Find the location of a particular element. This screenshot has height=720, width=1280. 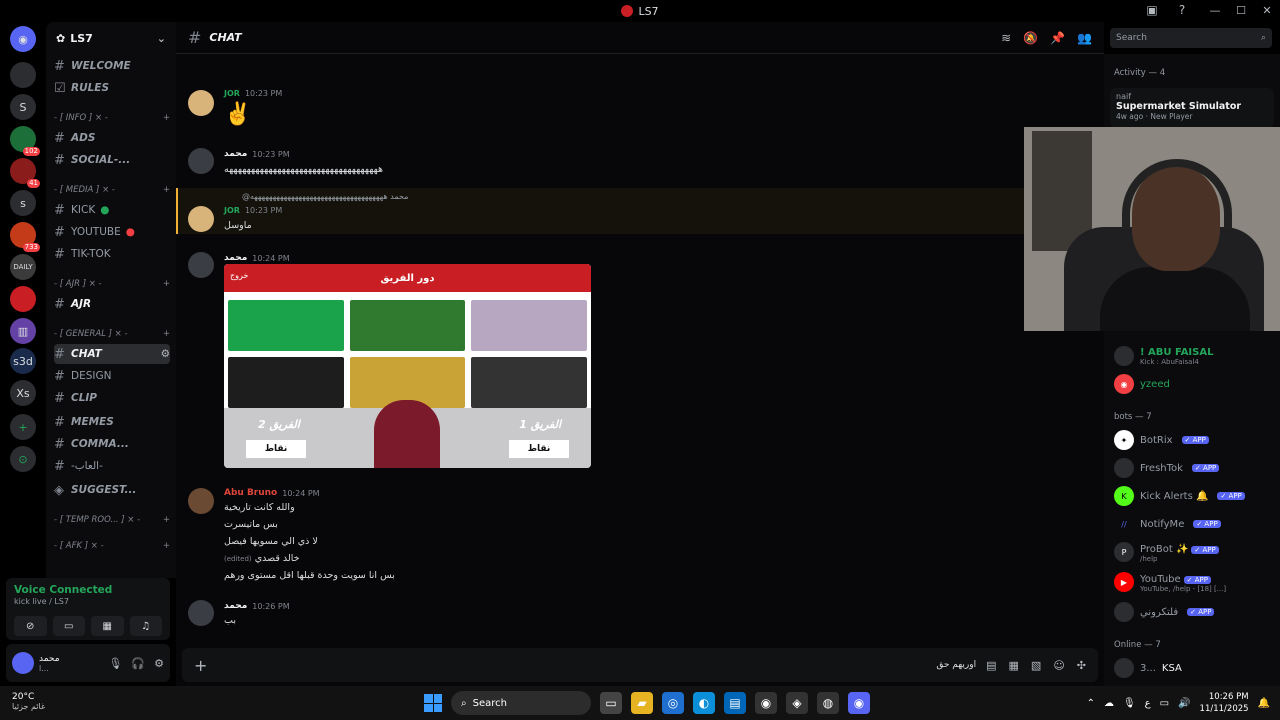

emoji-icon: ☺ is located at coordinates (1058, 665).